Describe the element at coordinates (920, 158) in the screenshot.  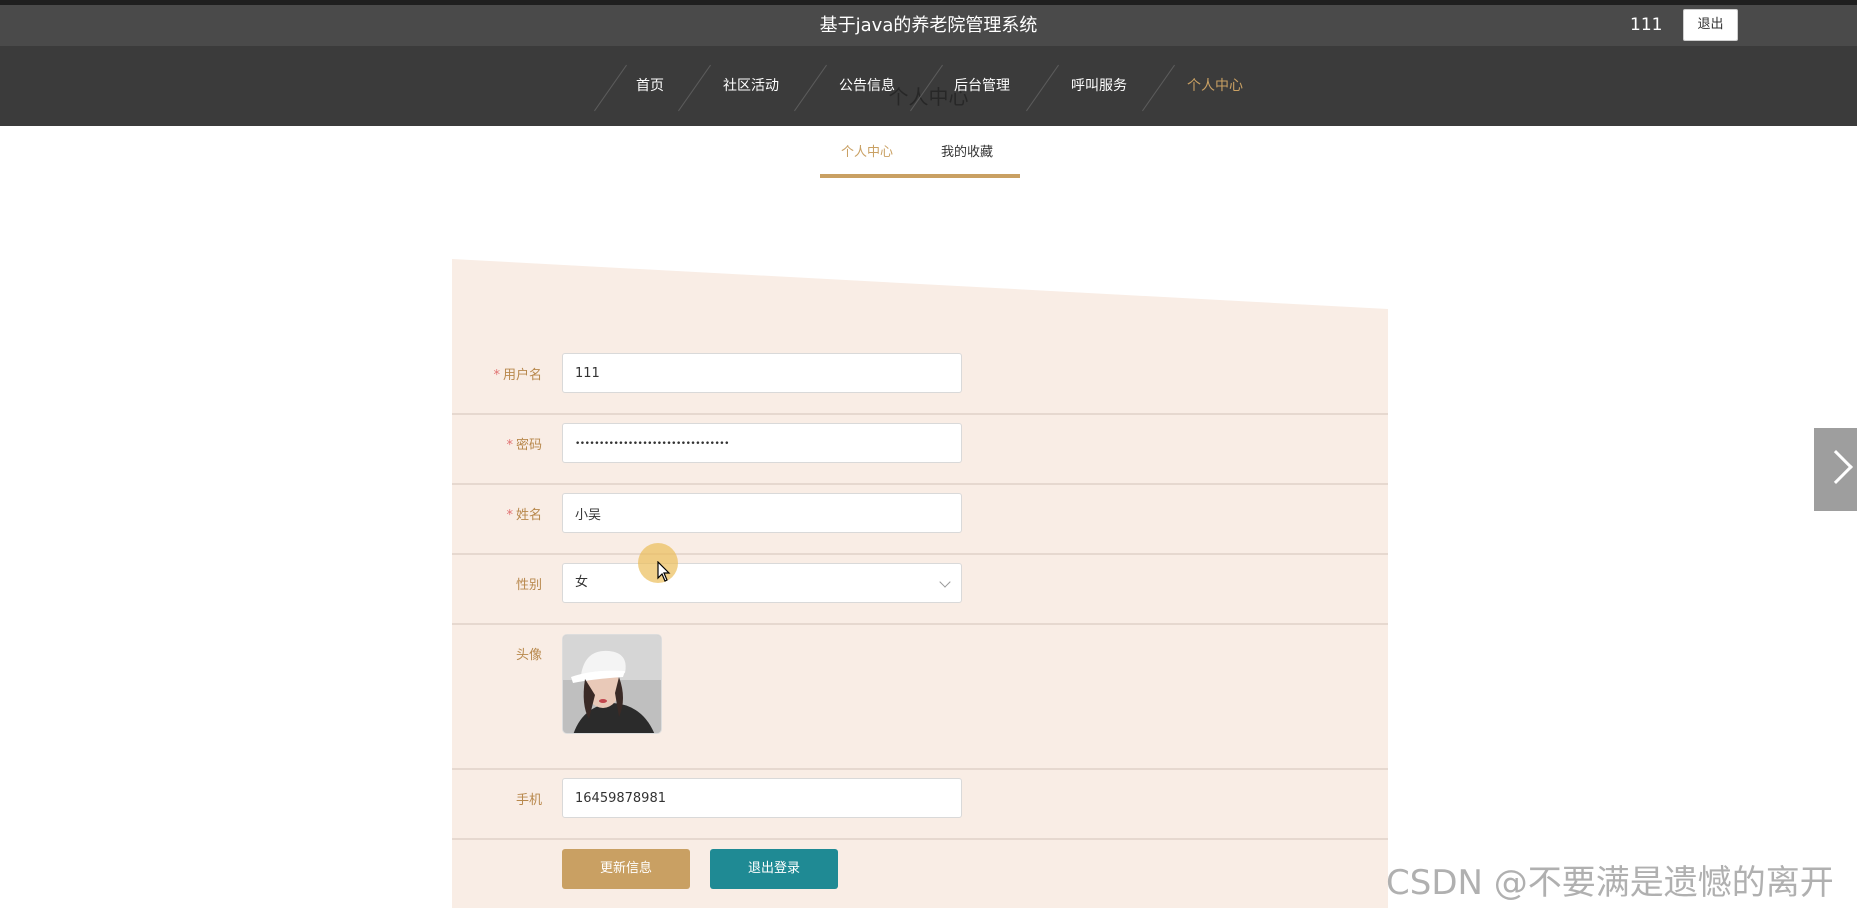
I see `profile-tabs: 个人中心 我的收藏` at that location.